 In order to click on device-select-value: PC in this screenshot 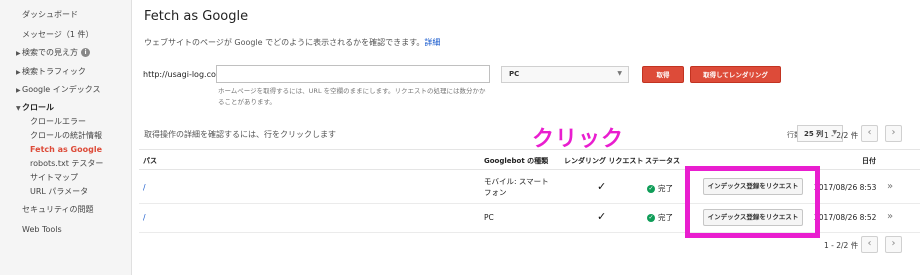, I will do `click(514, 74)`.